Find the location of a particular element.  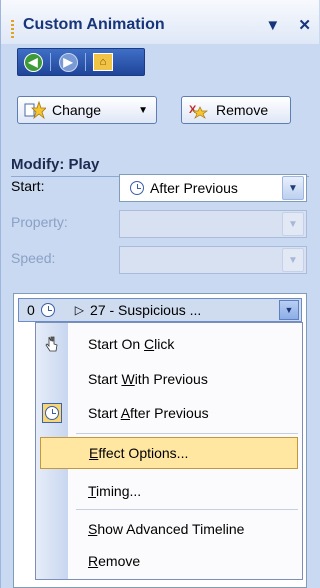

close-icon: ✕ is located at coordinates (304, 25).